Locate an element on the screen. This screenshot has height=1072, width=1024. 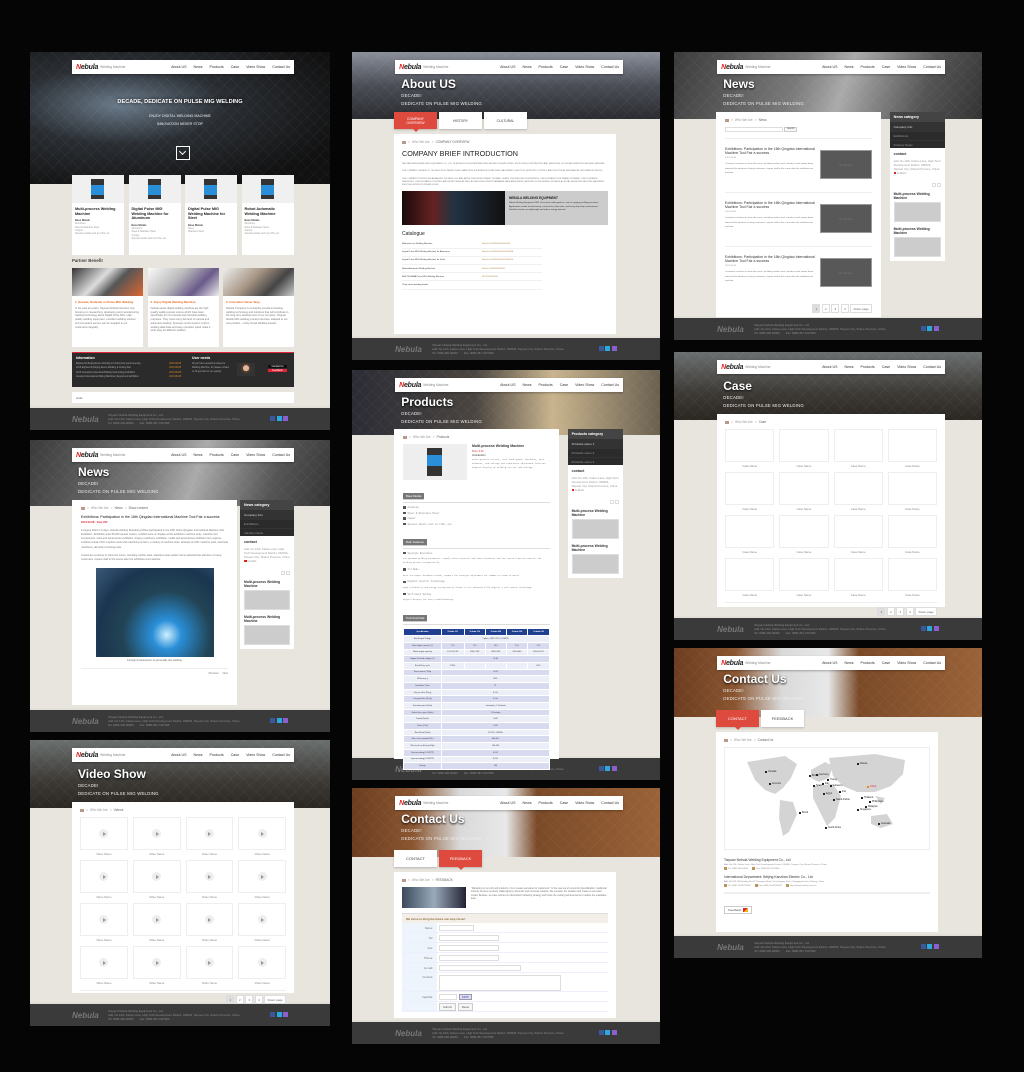
prev-arrow-icon is located at coordinates (612, 502).